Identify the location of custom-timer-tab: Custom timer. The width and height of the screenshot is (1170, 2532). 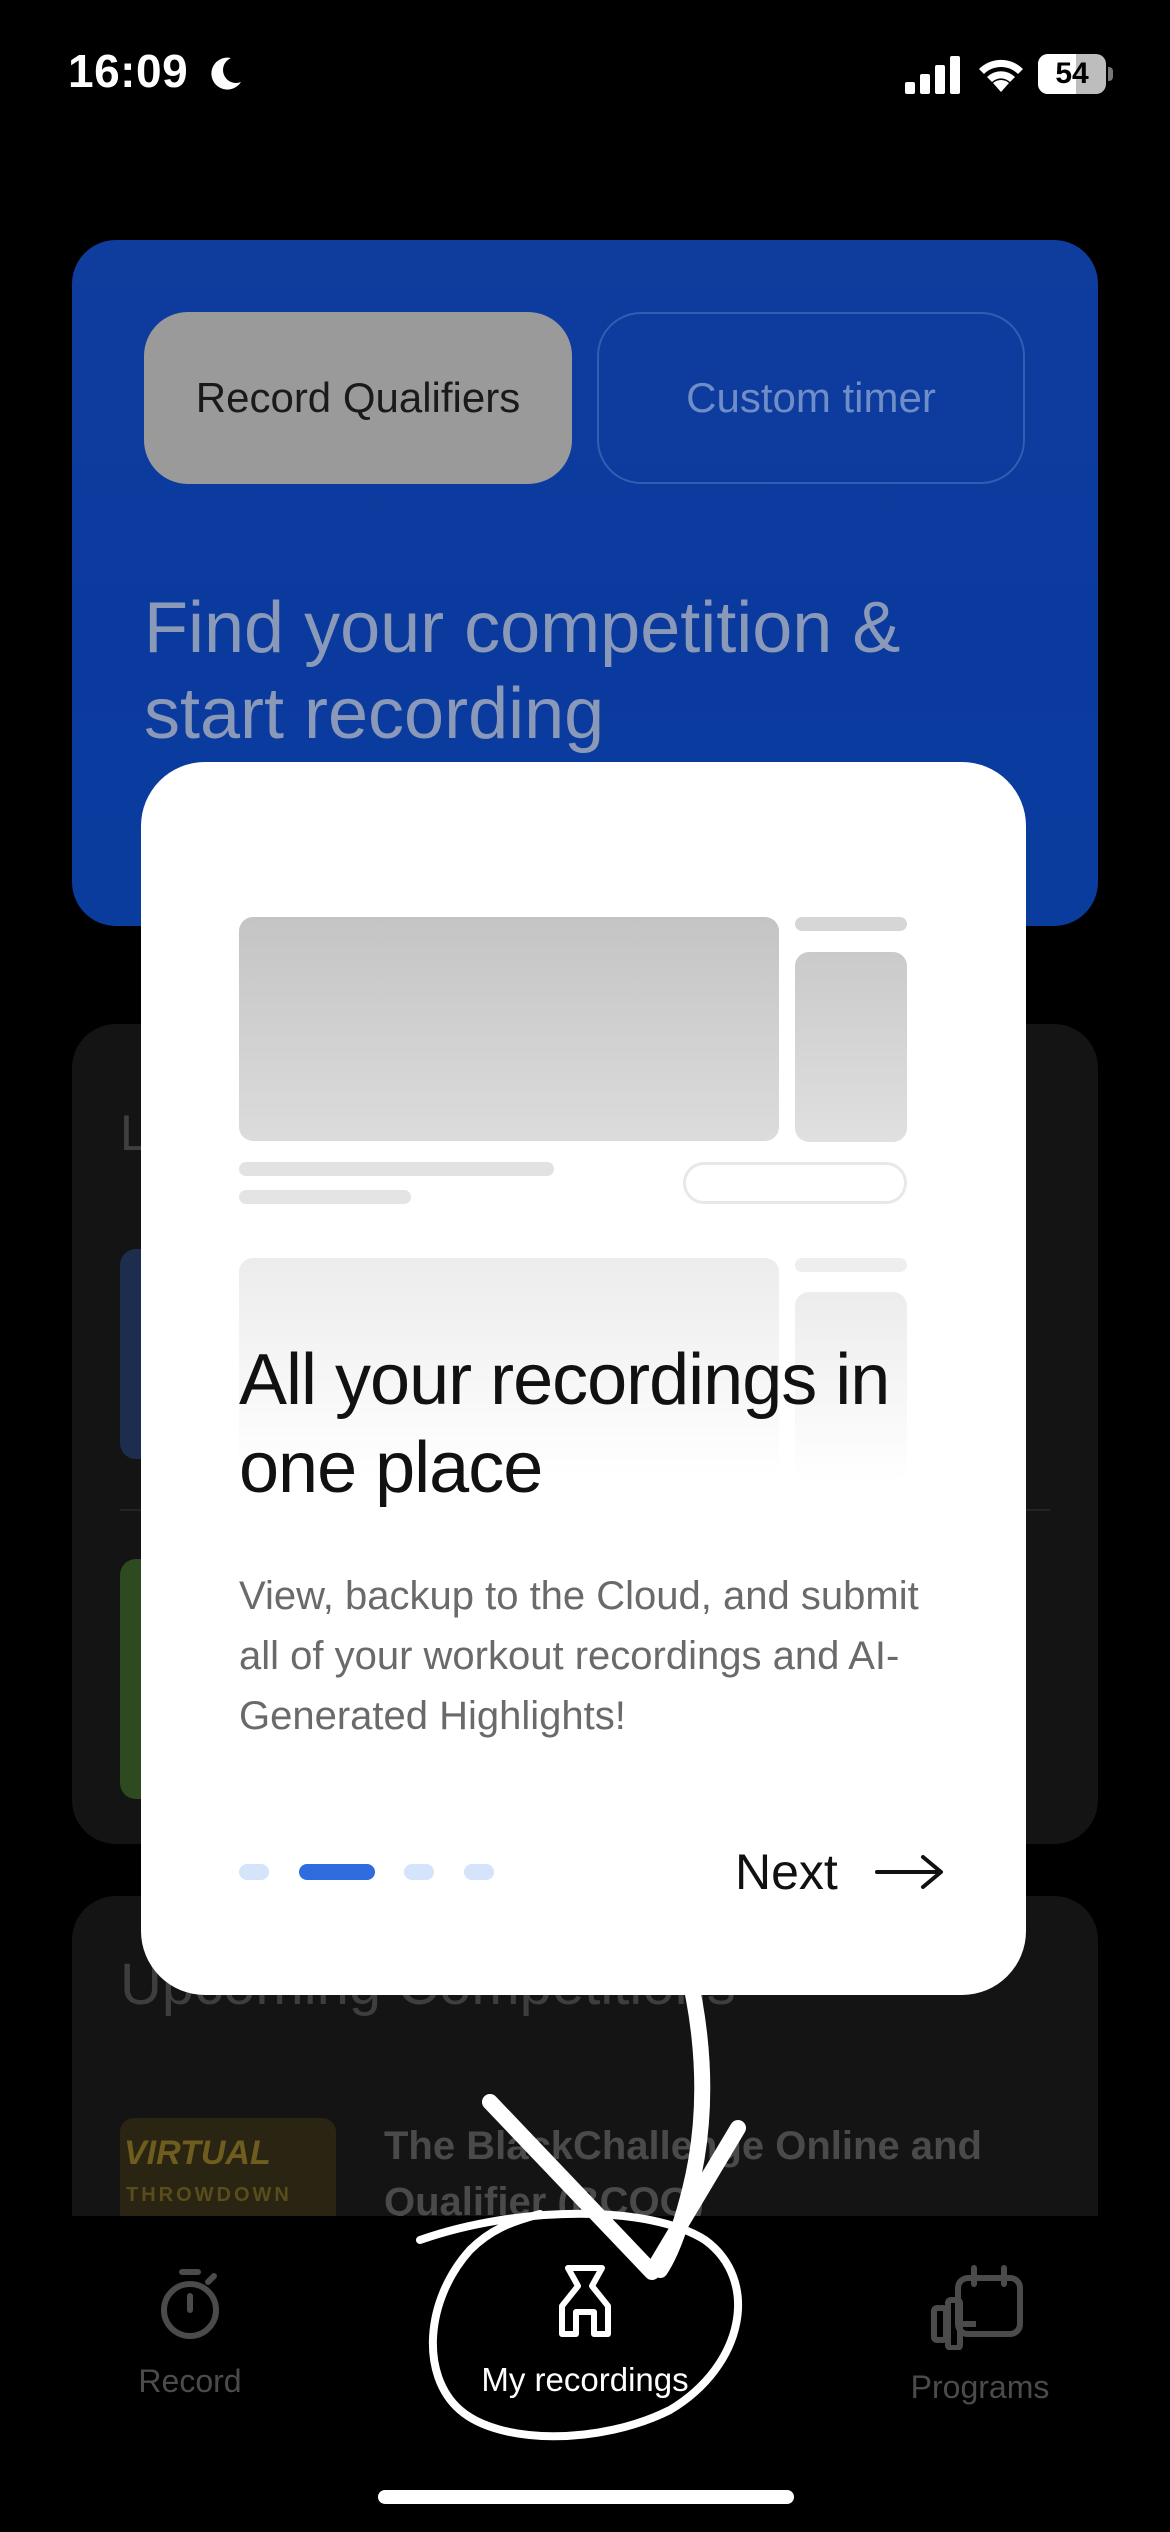
(811, 398).